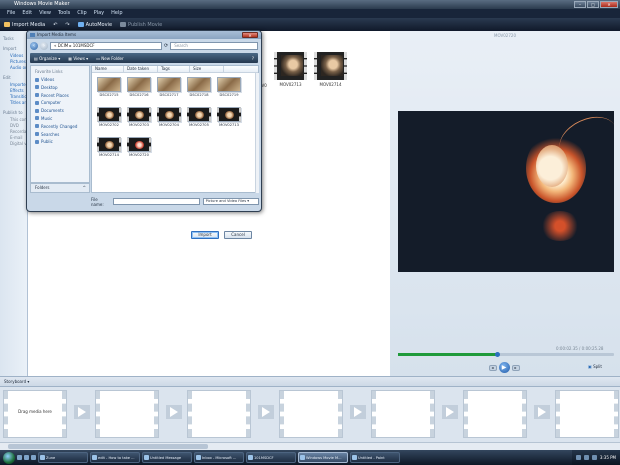  Describe the element at coordinates (214, 45) in the screenshot. I see `search-input: Search` at that location.